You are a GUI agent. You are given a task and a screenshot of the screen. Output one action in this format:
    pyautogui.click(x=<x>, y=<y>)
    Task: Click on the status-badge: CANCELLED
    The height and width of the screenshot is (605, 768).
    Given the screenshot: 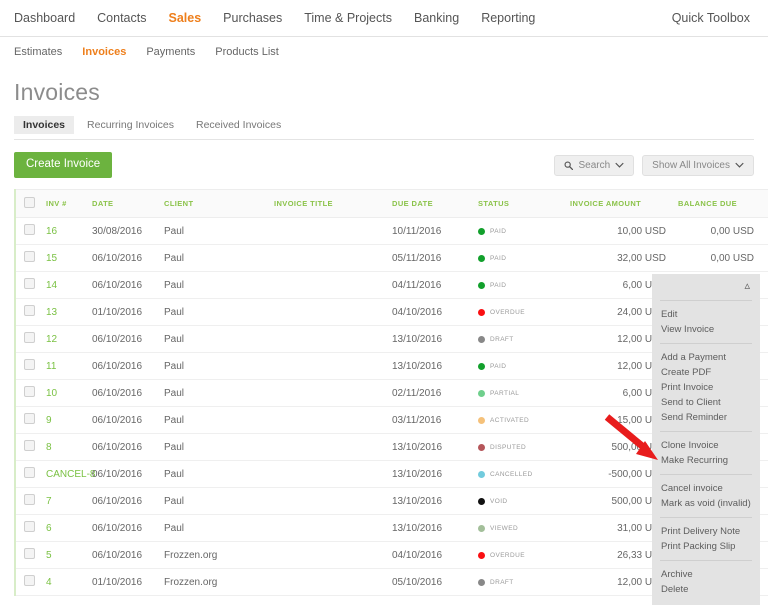 What is the action you would take?
    pyautogui.click(x=524, y=474)
    